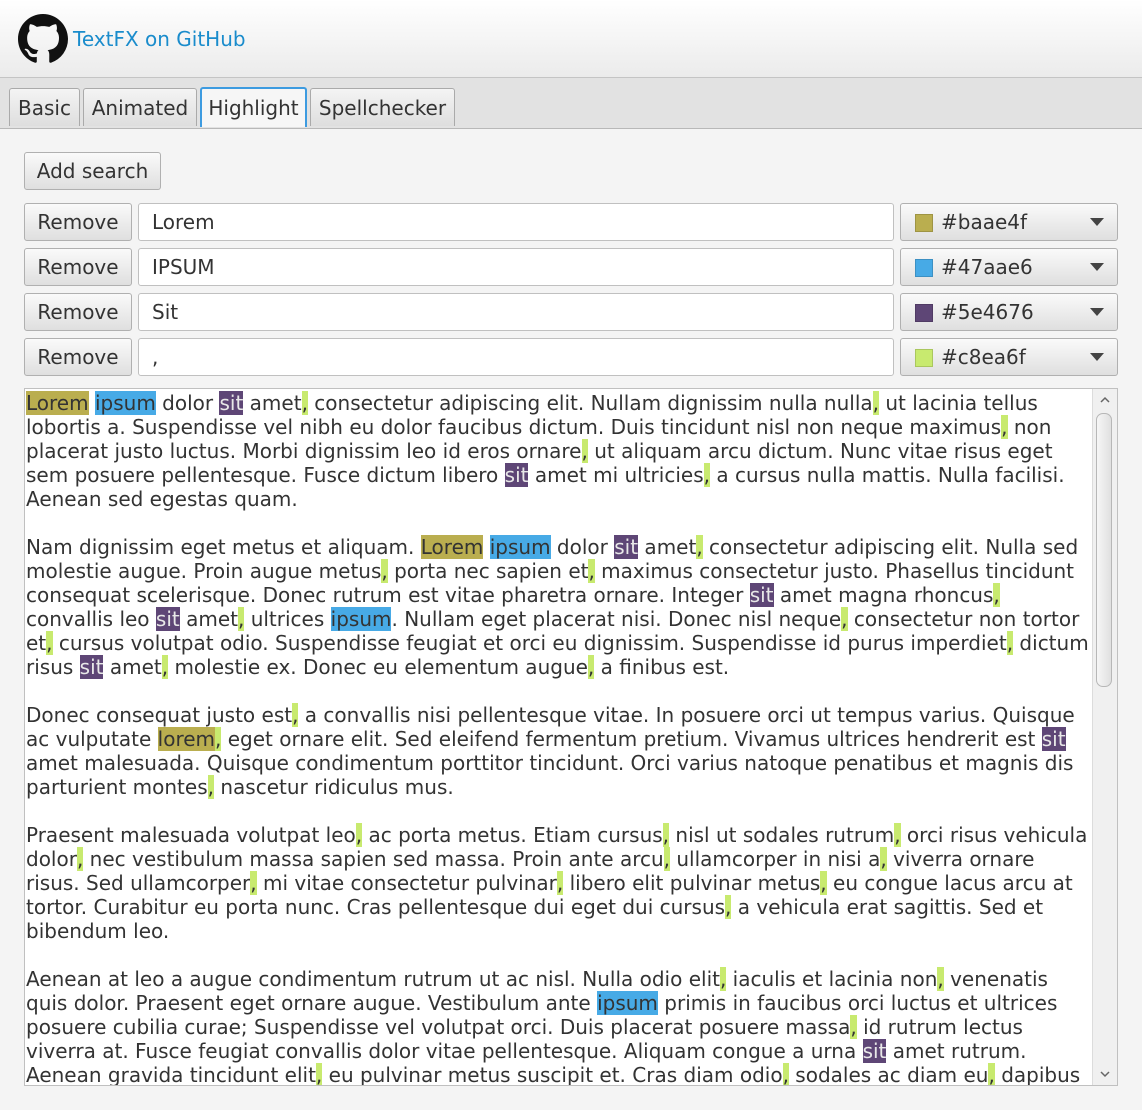 The height and width of the screenshot is (1110, 1142). I want to click on color-picker: #c8ea6f, so click(1009, 357).